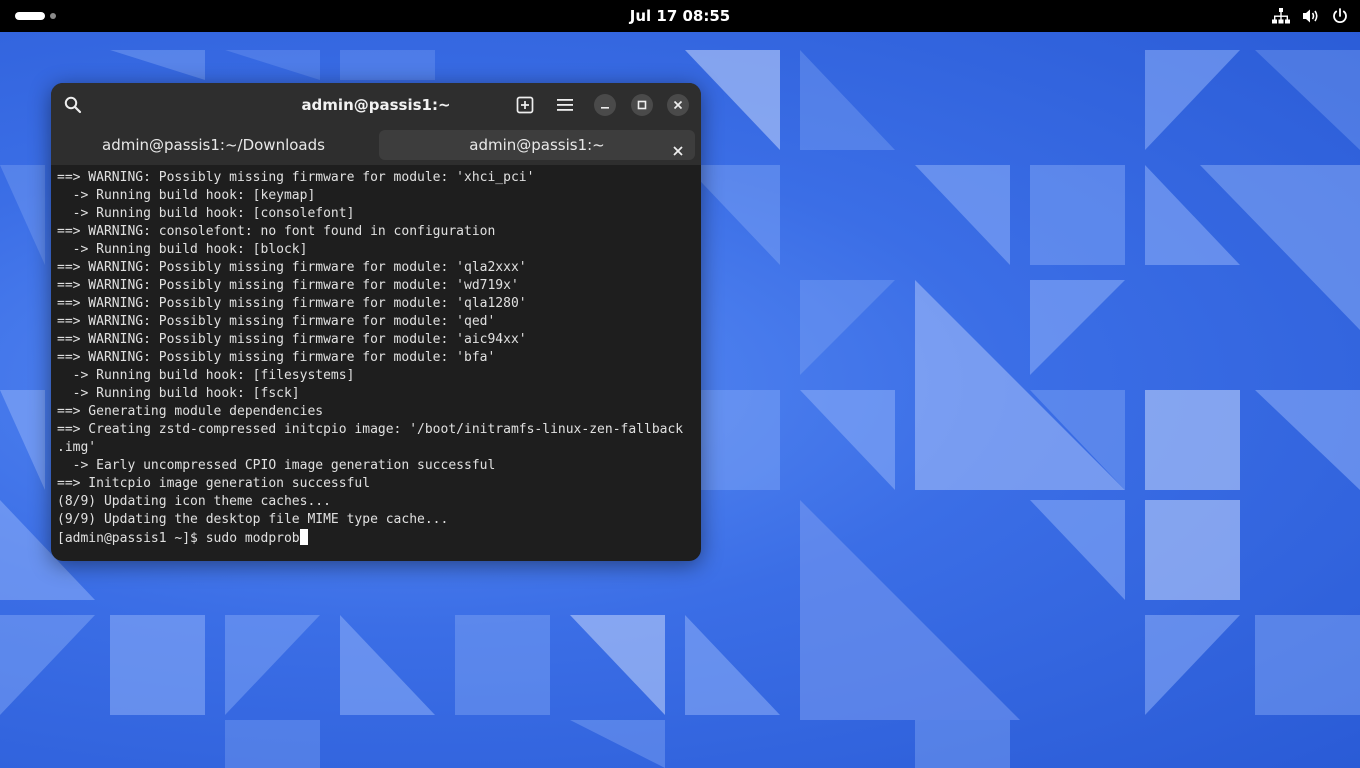  I want to click on maximize-icon, so click(642, 105).